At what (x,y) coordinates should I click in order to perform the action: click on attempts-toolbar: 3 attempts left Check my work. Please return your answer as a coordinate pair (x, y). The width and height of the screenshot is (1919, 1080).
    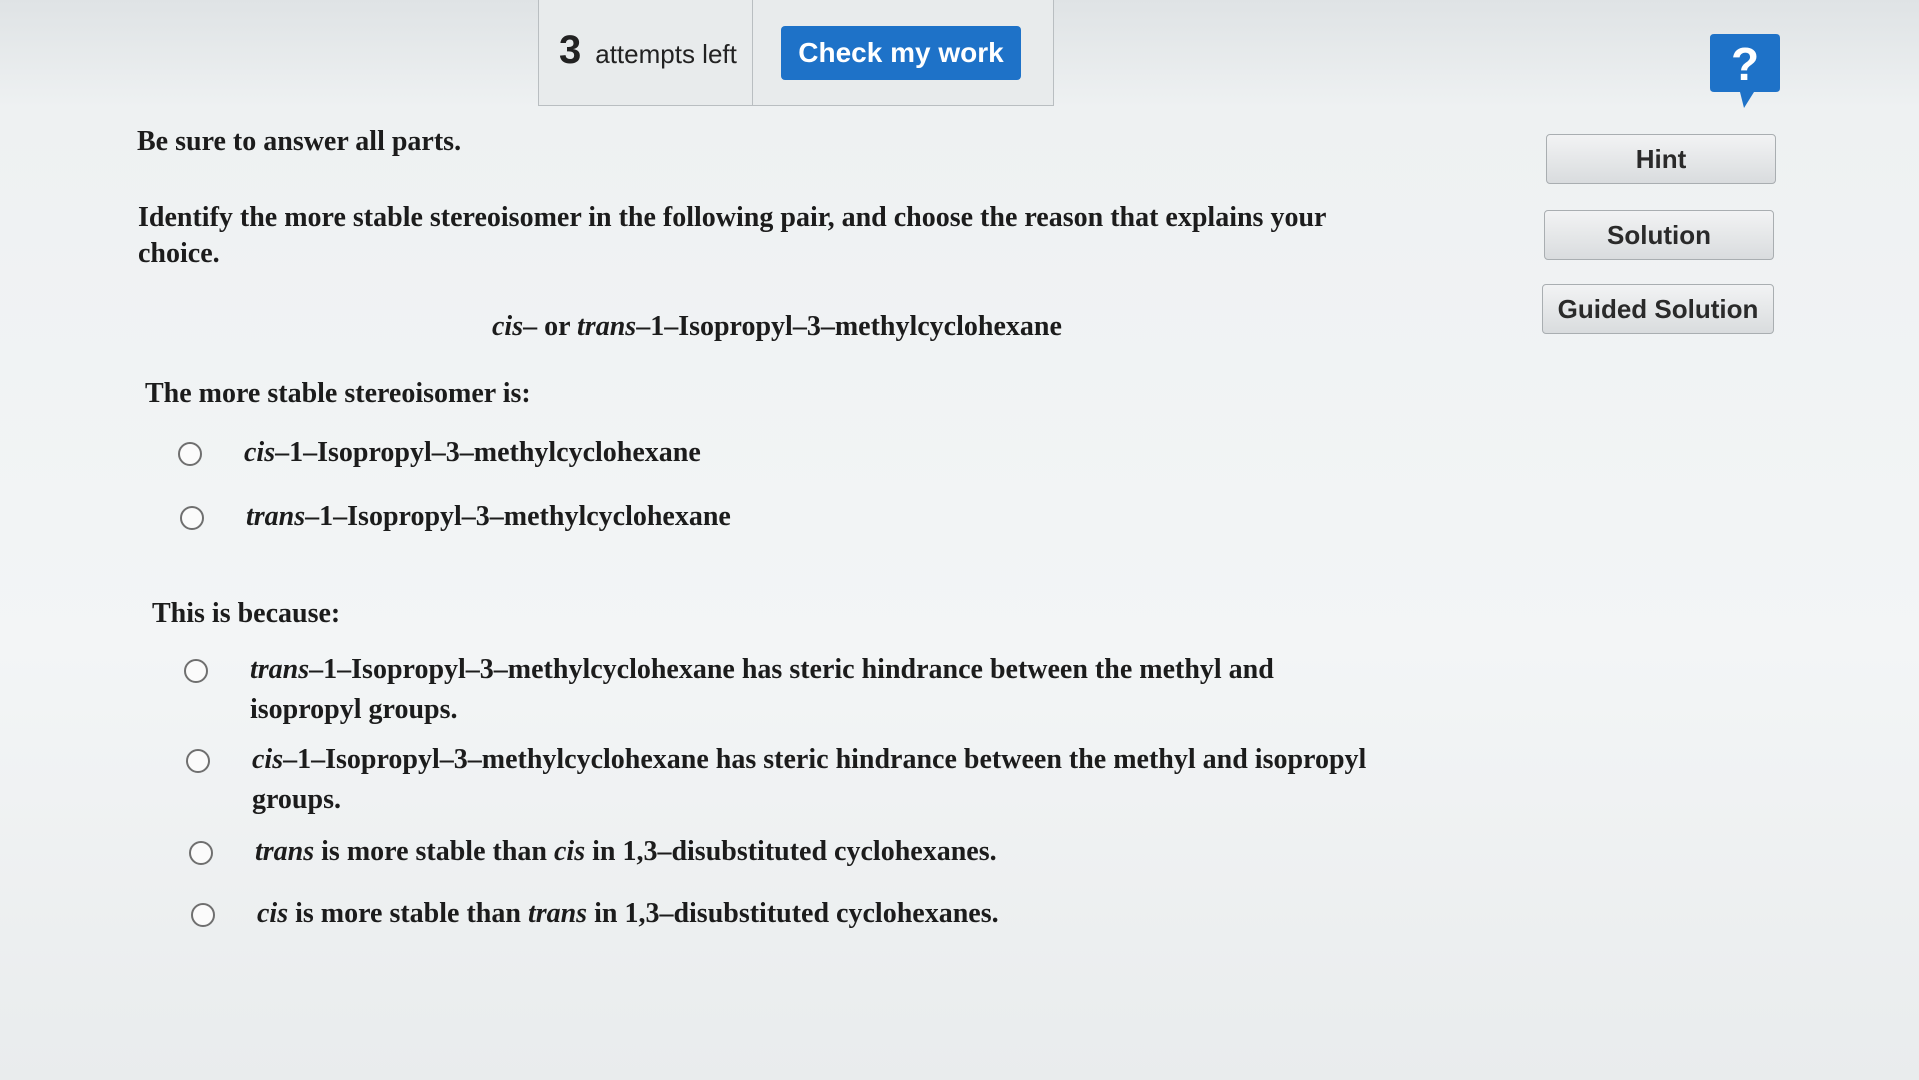
    Looking at the image, I should click on (796, 53).